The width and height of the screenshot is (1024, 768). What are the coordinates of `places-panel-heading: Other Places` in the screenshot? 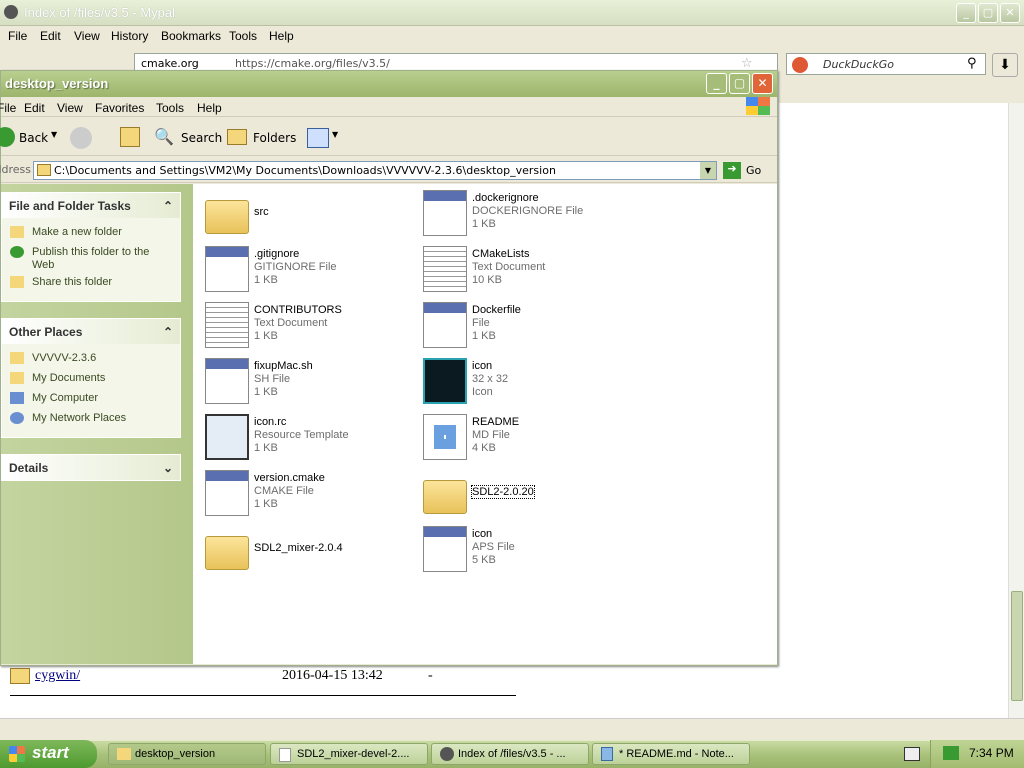 It's located at (46, 332).